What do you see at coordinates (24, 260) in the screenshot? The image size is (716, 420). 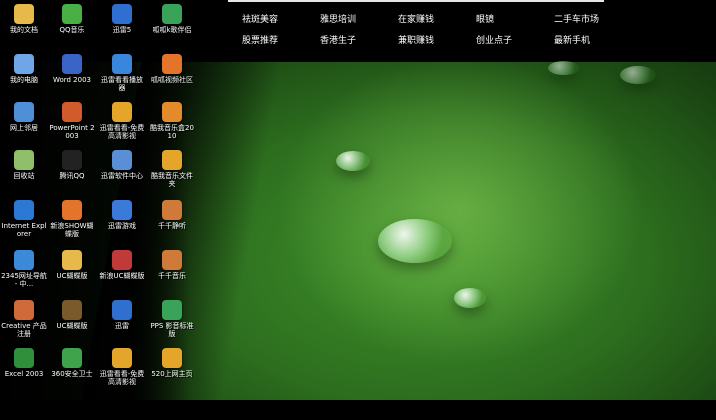 I see `browser-icon` at bounding box center [24, 260].